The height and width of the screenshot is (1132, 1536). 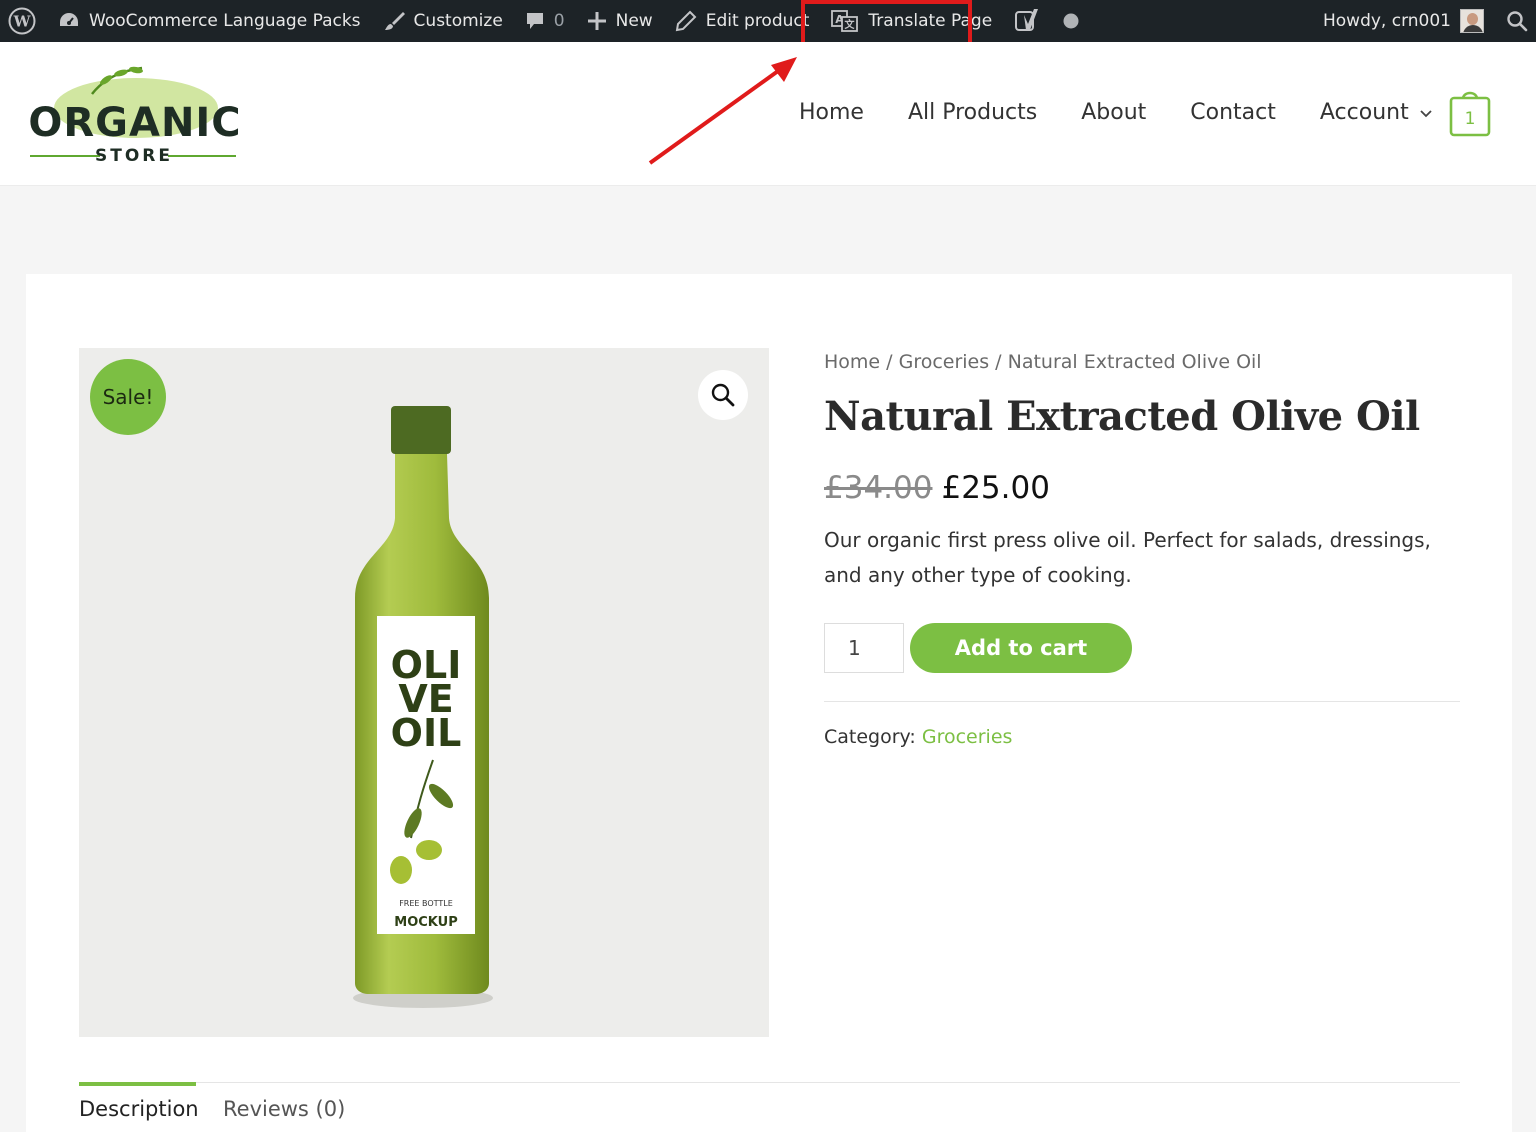 I want to click on site-logo: ORGANIC STORE, so click(x=132, y=114).